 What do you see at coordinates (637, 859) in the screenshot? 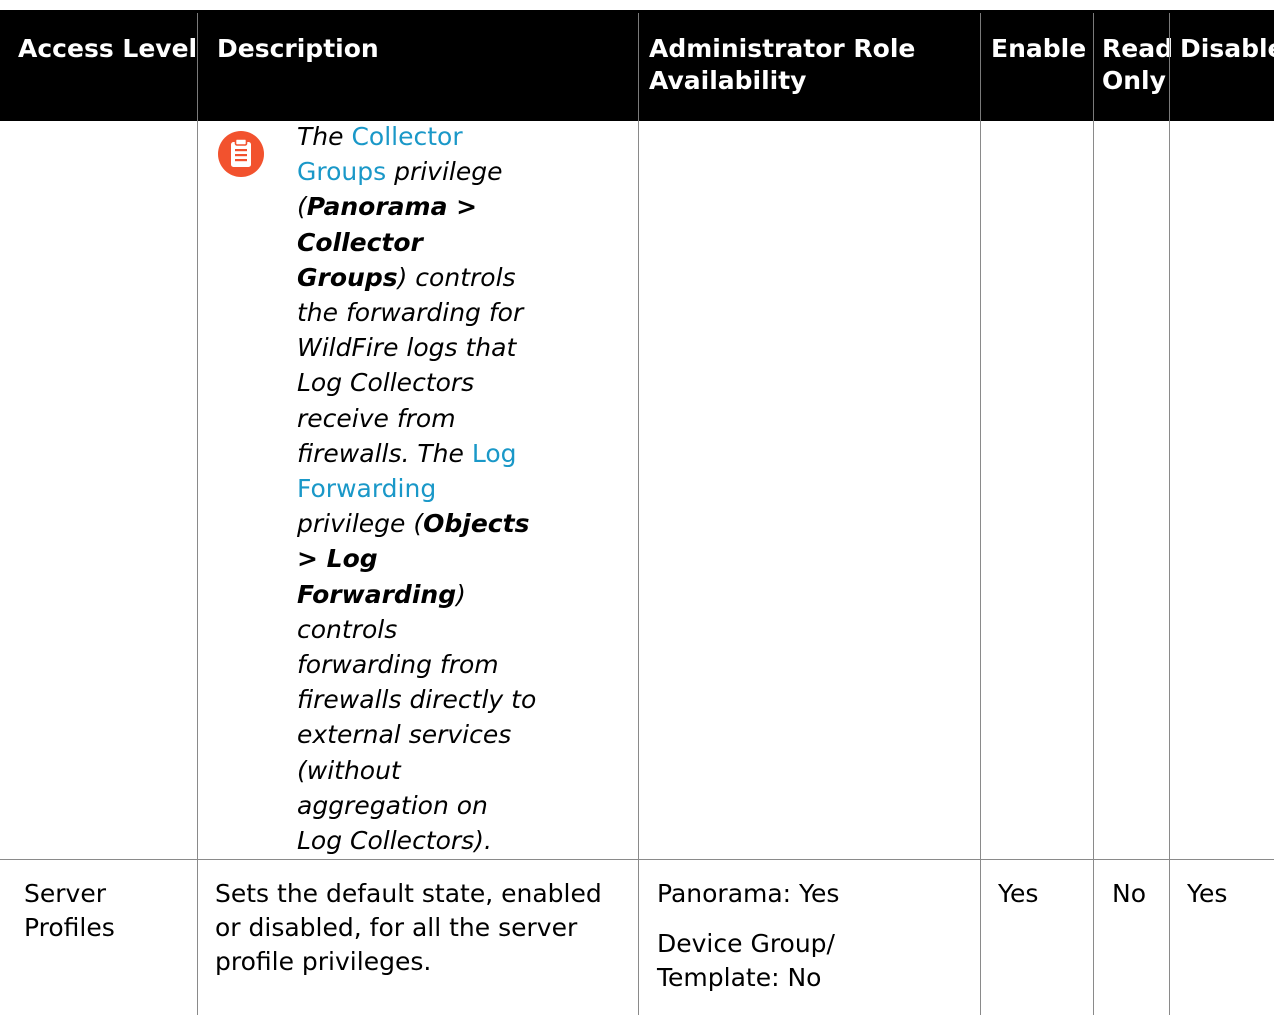
I see `row-divider` at bounding box center [637, 859].